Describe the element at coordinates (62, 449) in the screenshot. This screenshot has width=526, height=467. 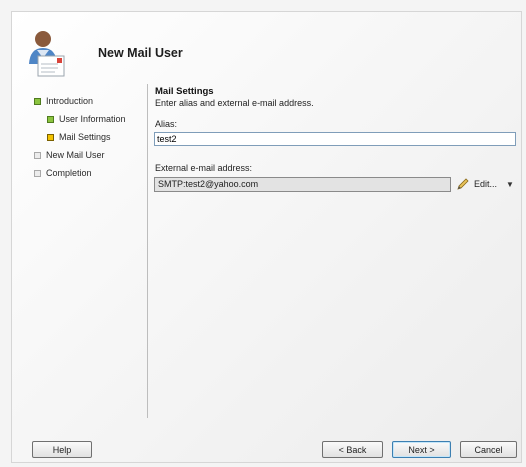
I see `help-button: Help` at that location.